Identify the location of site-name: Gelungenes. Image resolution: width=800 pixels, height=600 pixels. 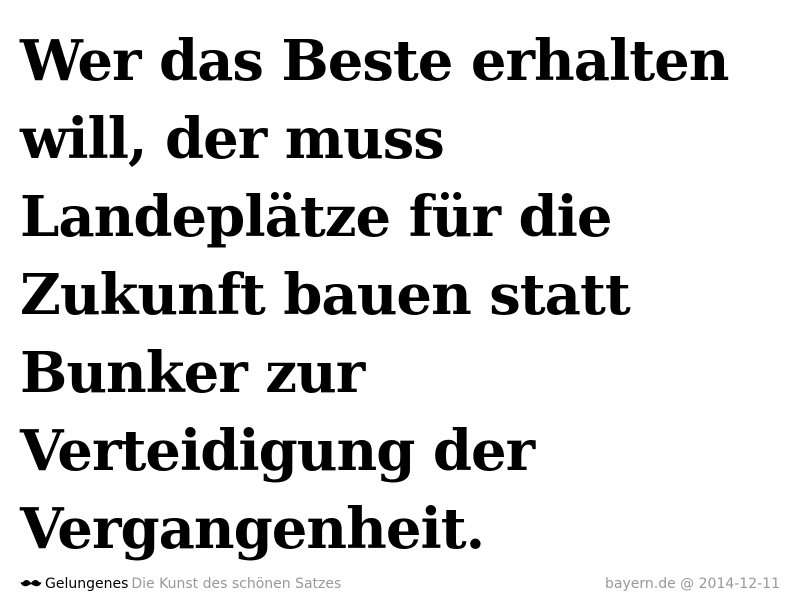
(87, 584).